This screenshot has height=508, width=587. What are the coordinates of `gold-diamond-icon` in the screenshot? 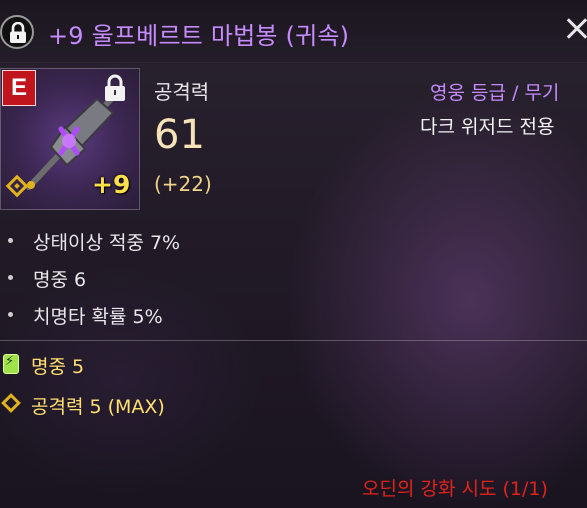 It's located at (11, 403).